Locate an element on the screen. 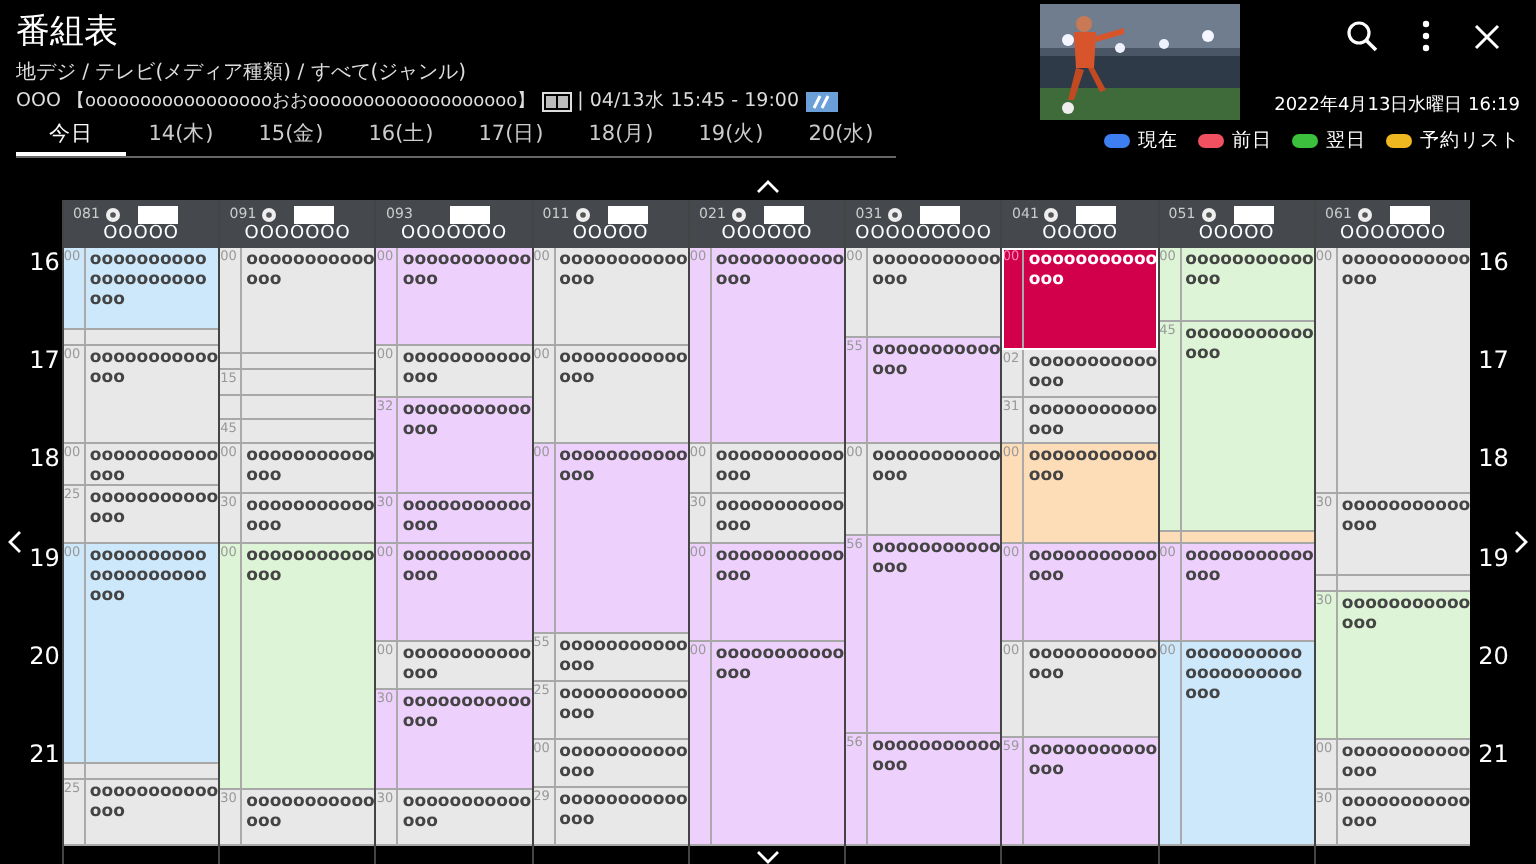 The width and height of the screenshot is (1536, 864). broadcast-icon is located at coordinates (821, 102).